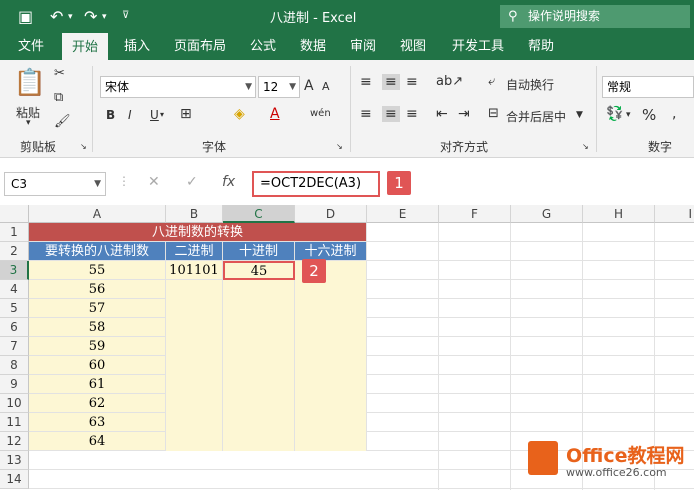  Describe the element at coordinates (62, 121) in the screenshot. I see `format-painter-icon: 🖌` at that location.